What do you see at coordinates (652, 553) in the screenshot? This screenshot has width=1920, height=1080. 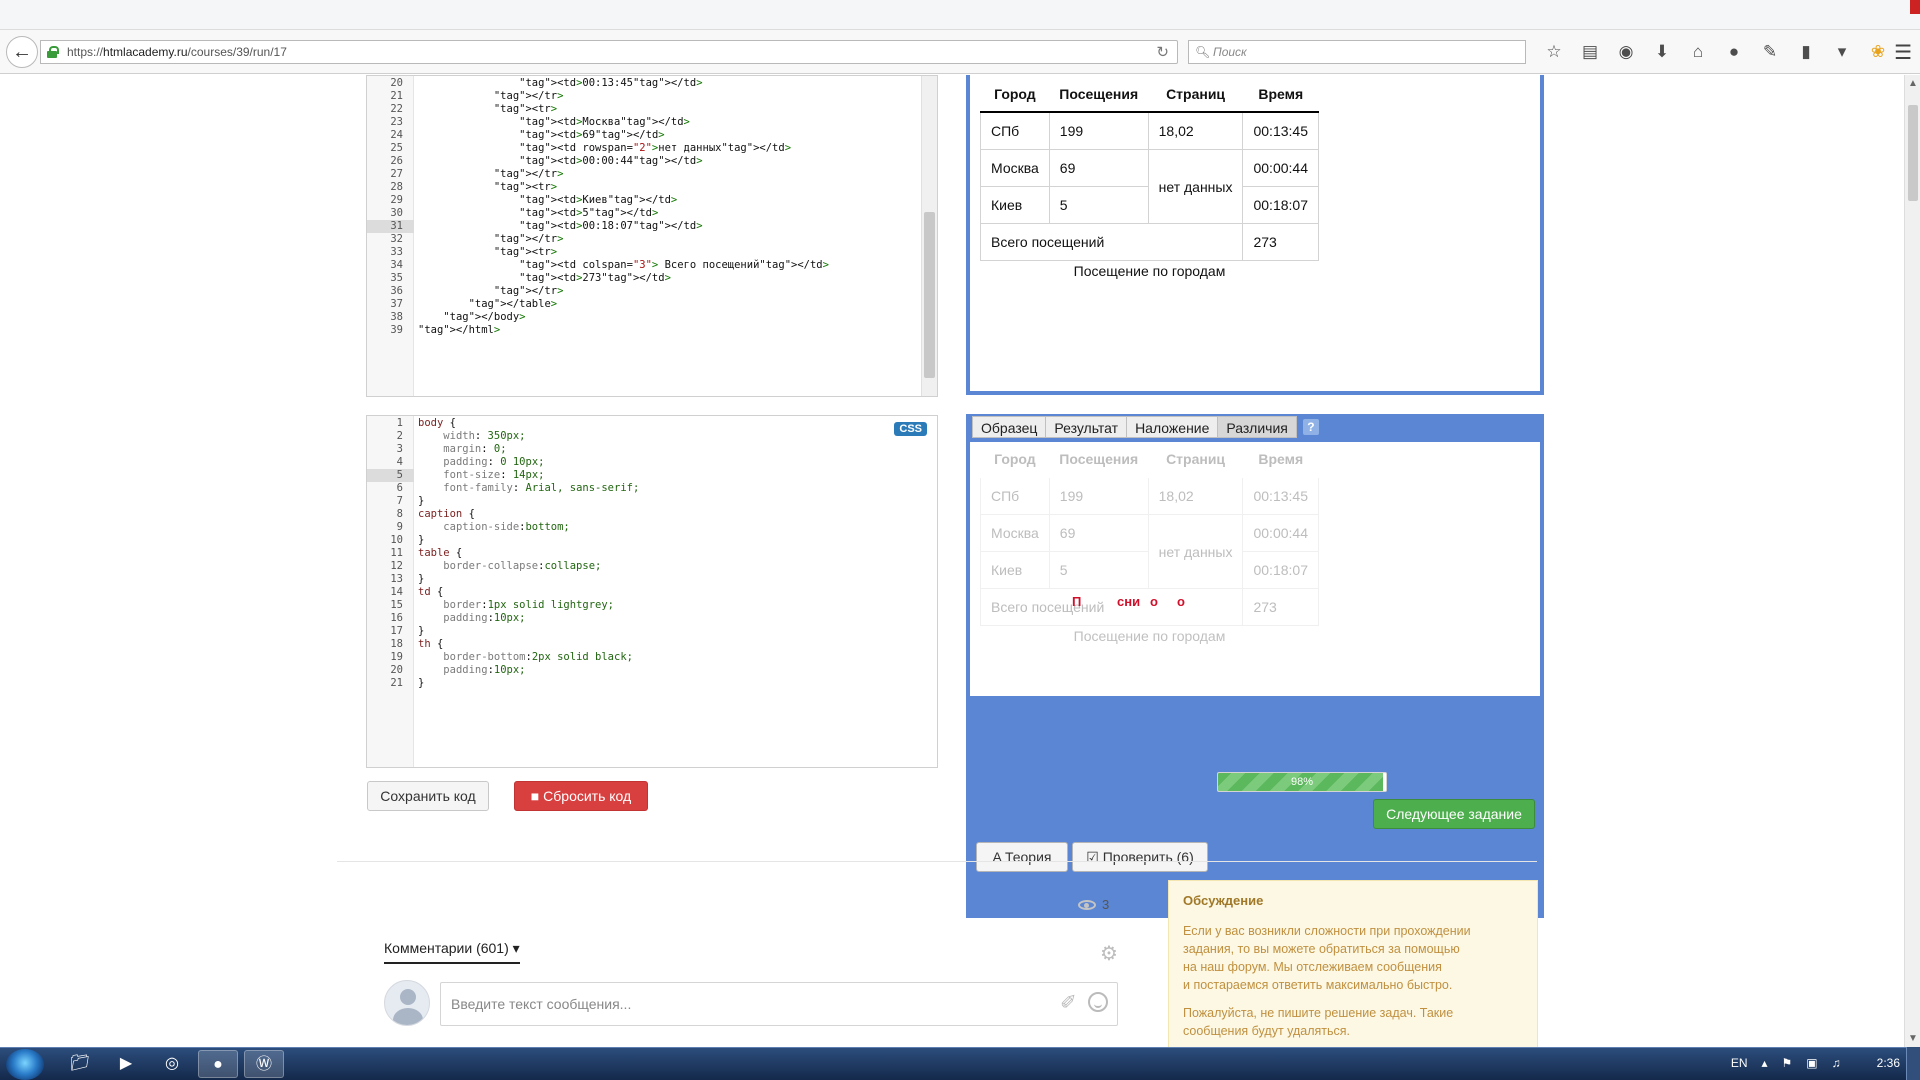 I see `code-line: 11 table {` at bounding box center [652, 553].